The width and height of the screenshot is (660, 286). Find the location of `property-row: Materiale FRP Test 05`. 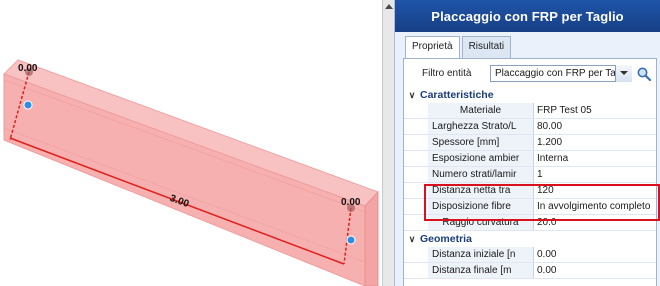

property-row: Materiale FRP Test 05 is located at coordinates (530, 111).